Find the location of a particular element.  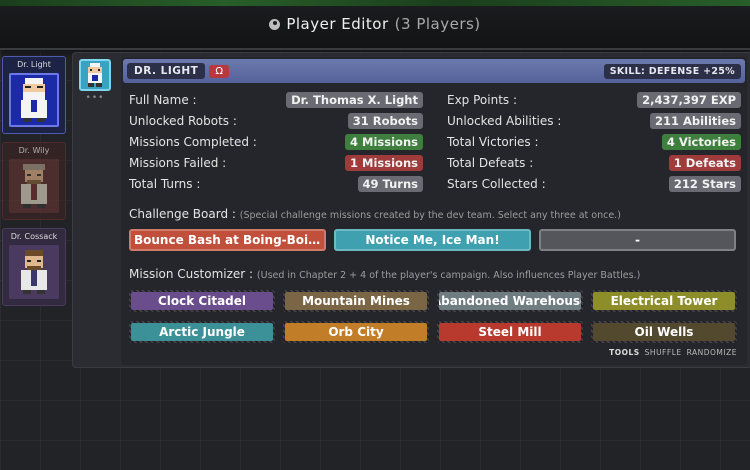

mission-label: Clock Citadel is located at coordinates (202, 301).